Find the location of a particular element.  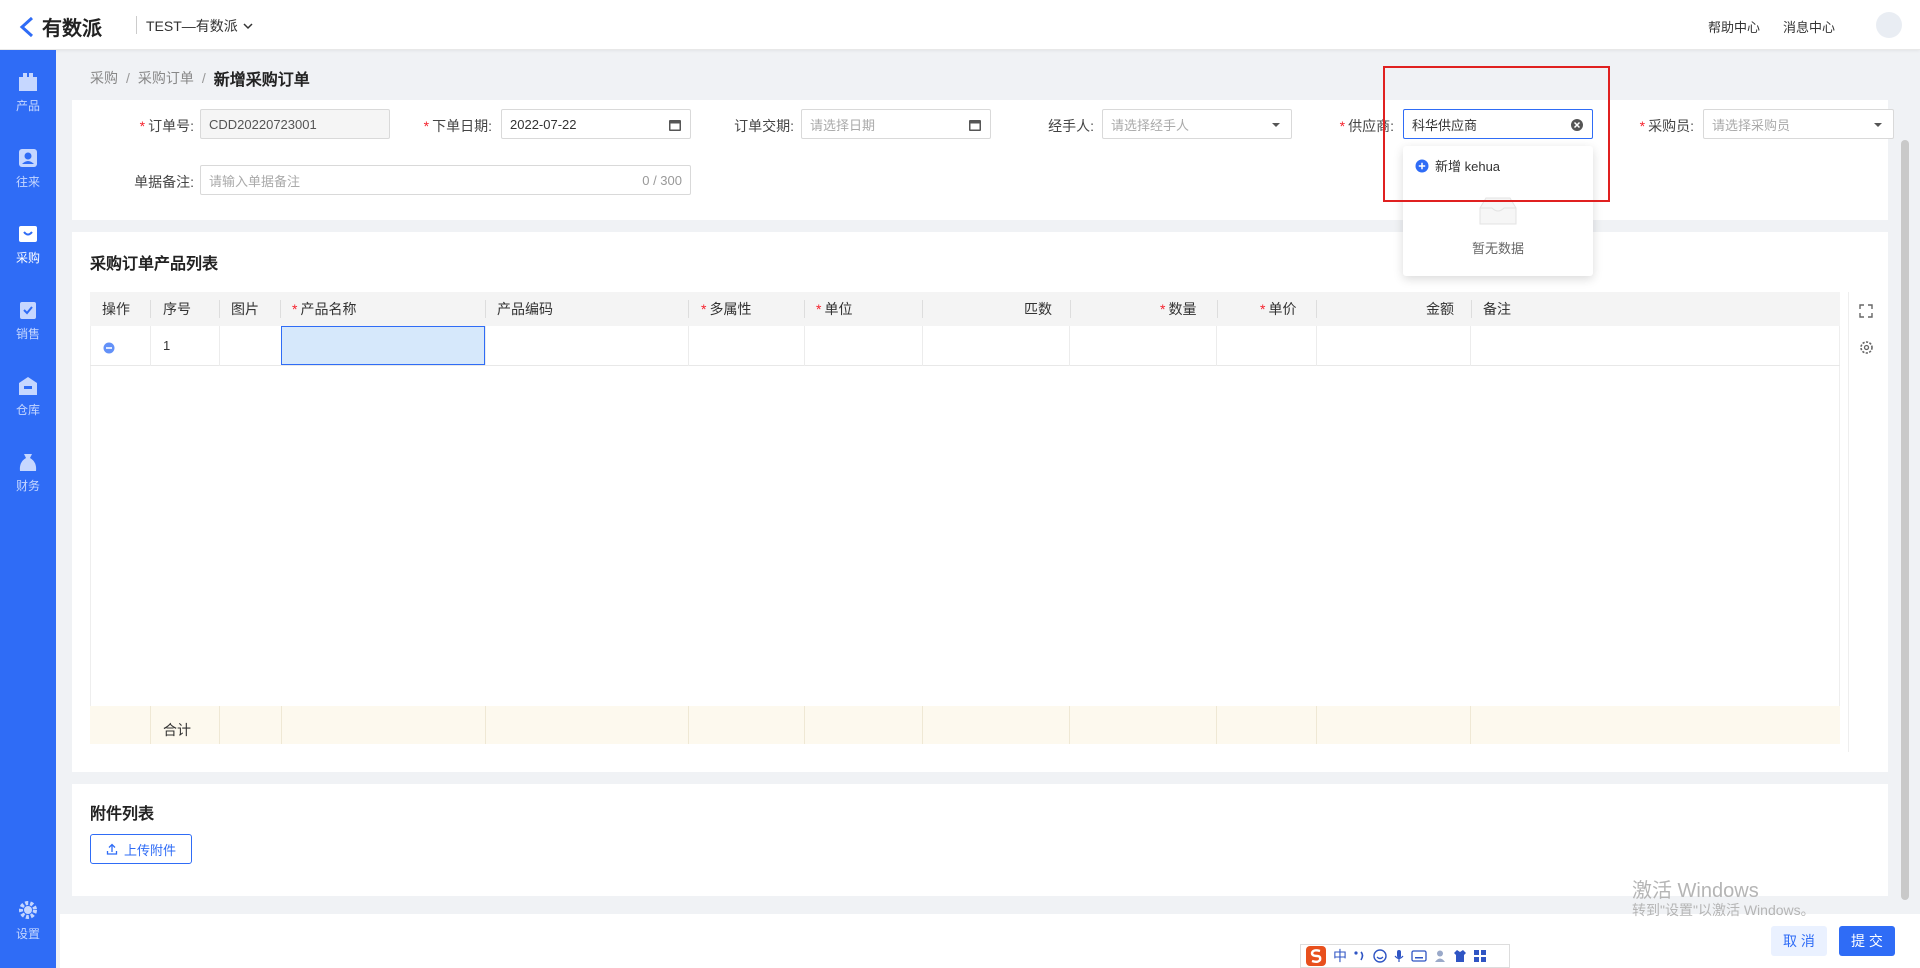

brand-name: 有数派 is located at coordinates (72, 29).